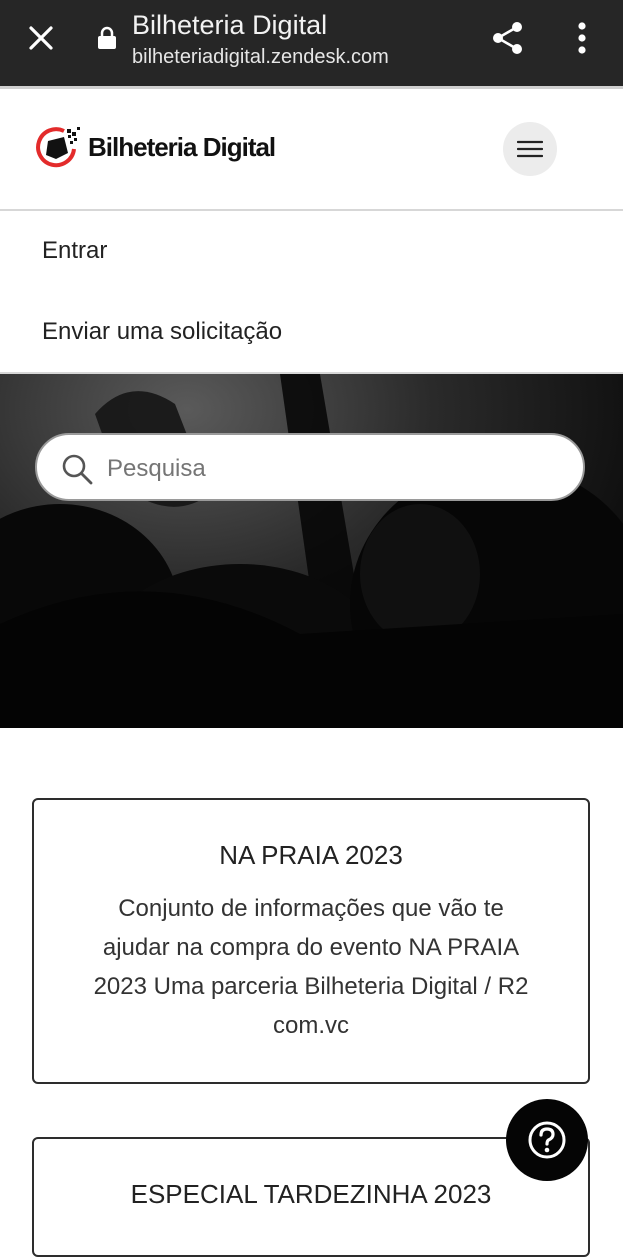 This screenshot has height=1257, width=623. What do you see at coordinates (107, 37) in the screenshot?
I see `lock-icon` at bounding box center [107, 37].